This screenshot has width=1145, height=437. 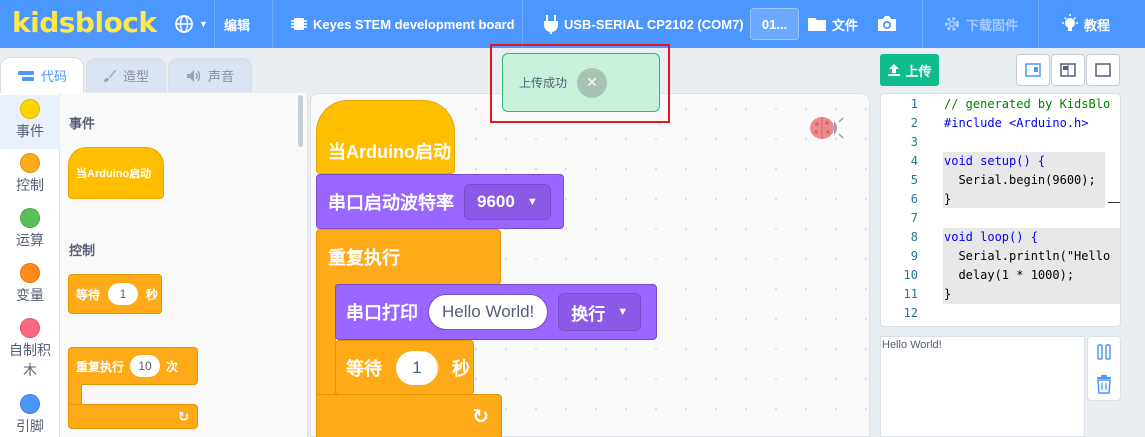 I want to click on palette-wait-label: 等待, so click(x=88, y=294).